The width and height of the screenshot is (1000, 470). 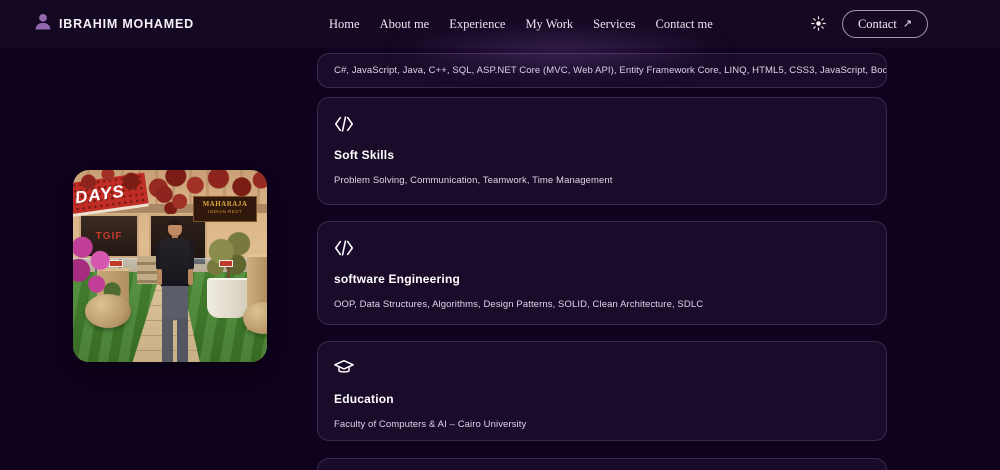 I want to click on photo-boulder-left, so click(x=108, y=311).